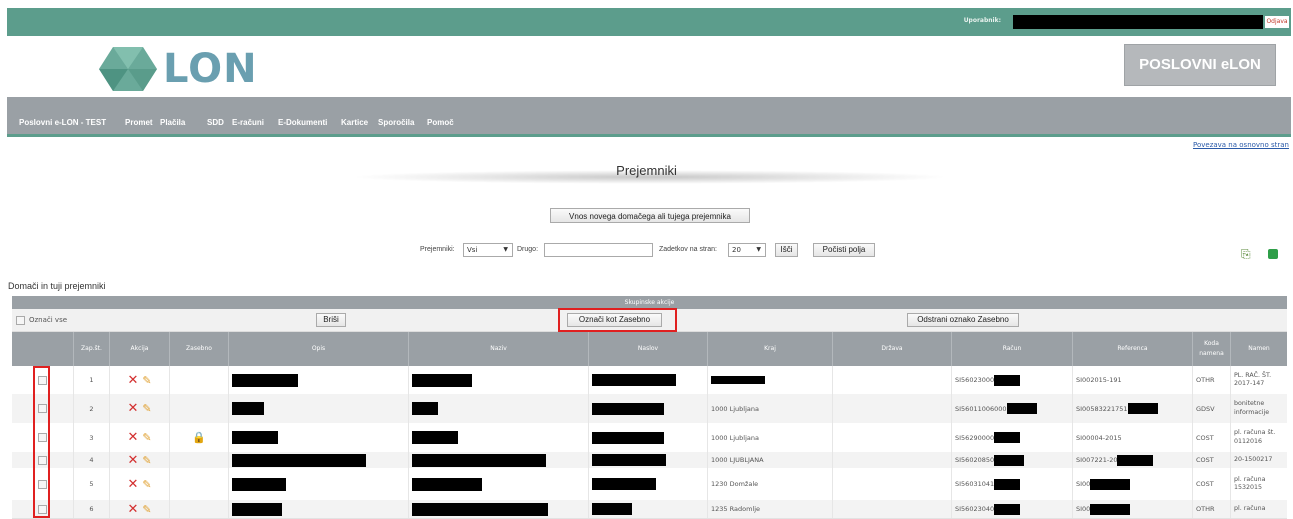 This screenshot has height=519, width=1293. What do you see at coordinates (737, 460) in the screenshot?
I see `row-kraj-text: 1000 LJUBLJANA` at bounding box center [737, 460].